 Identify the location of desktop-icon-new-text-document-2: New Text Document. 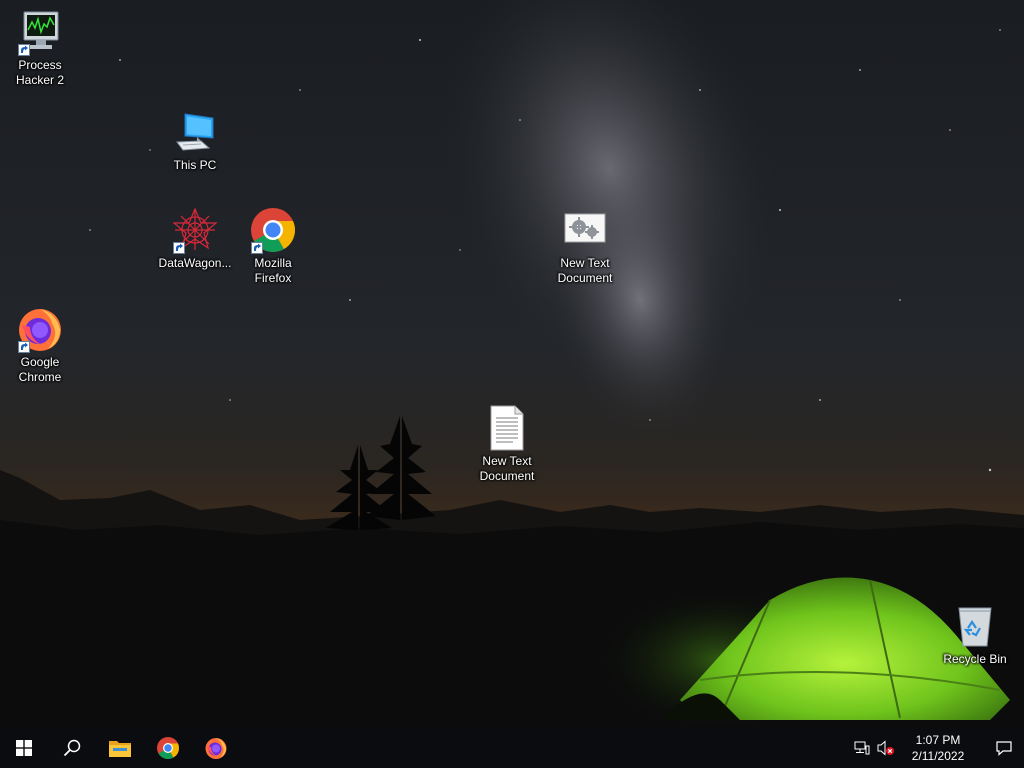
(507, 444).